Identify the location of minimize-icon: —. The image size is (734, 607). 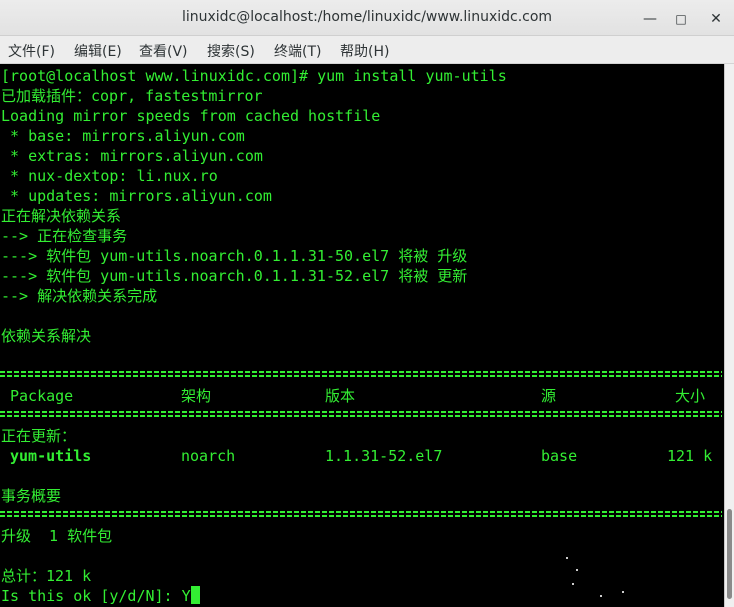
(650, 19).